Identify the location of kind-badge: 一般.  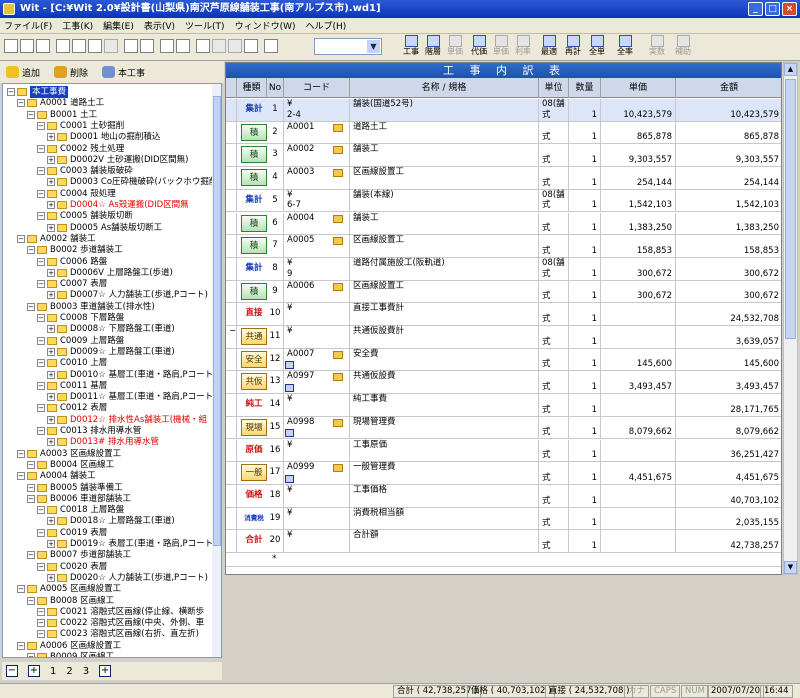
(254, 473).